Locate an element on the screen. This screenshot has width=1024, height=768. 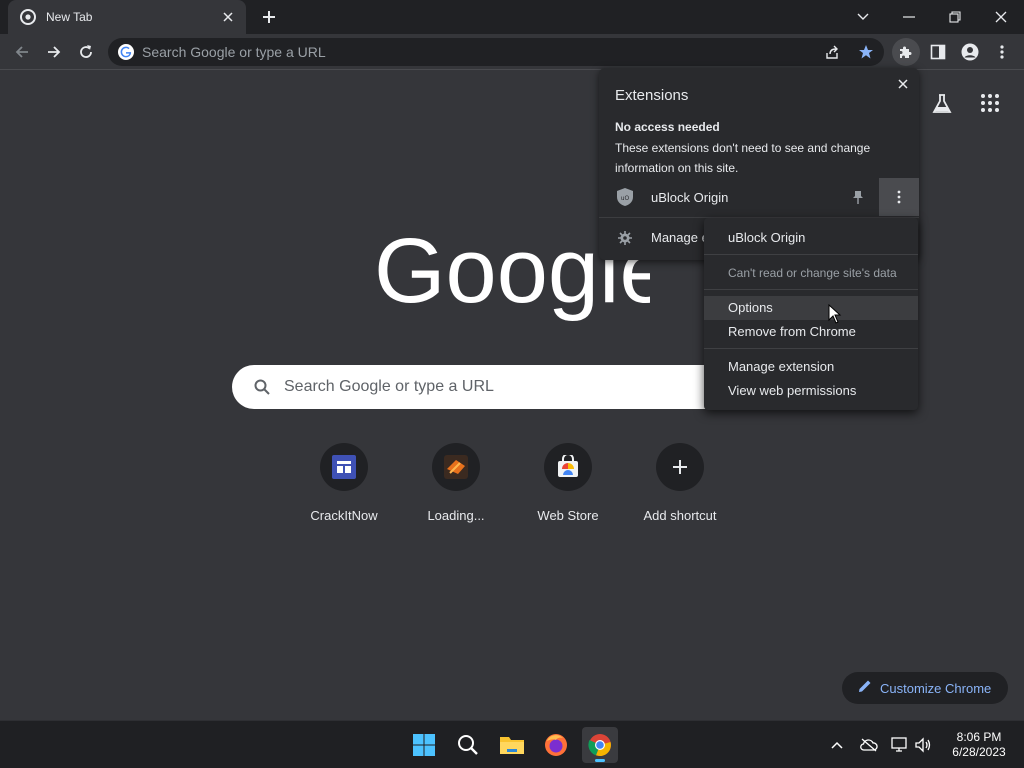
chrome-icon is located at coordinates (28, 17).